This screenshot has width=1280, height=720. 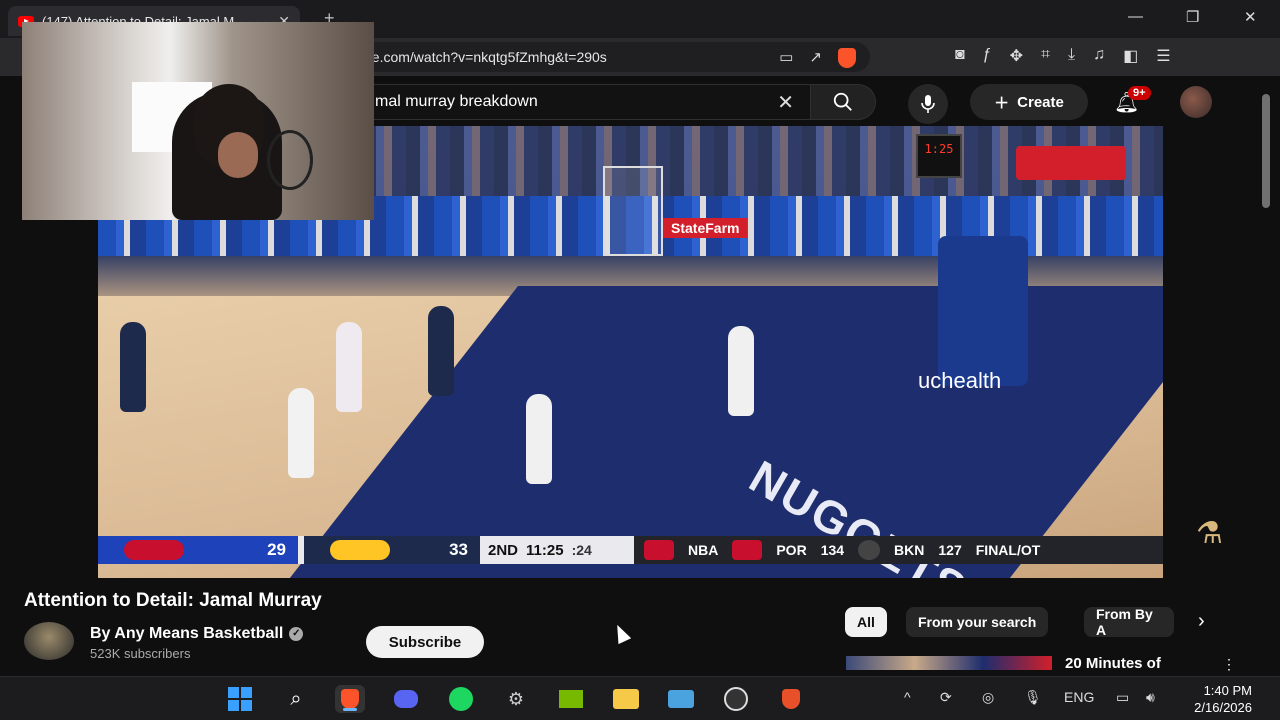 I want to click on blazers-logo-icon, so click(x=747, y=550).